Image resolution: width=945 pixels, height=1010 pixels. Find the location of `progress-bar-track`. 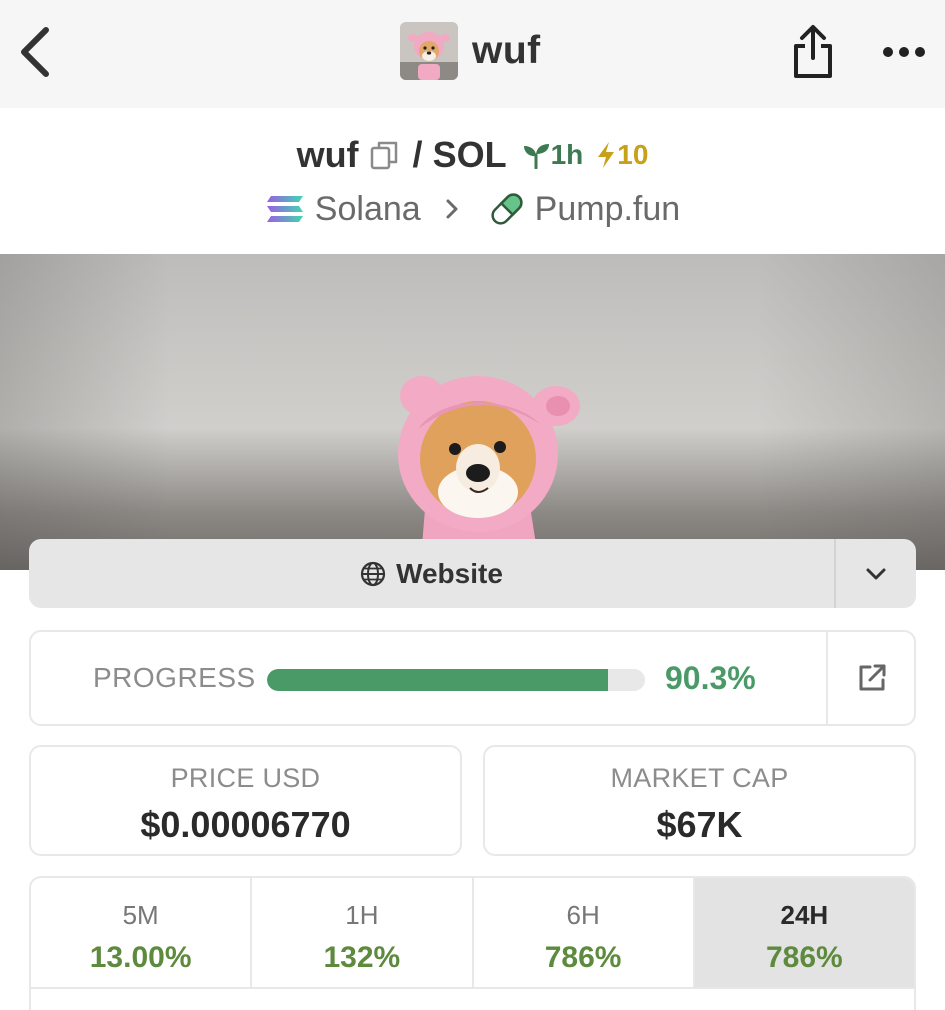

progress-bar-track is located at coordinates (456, 680).